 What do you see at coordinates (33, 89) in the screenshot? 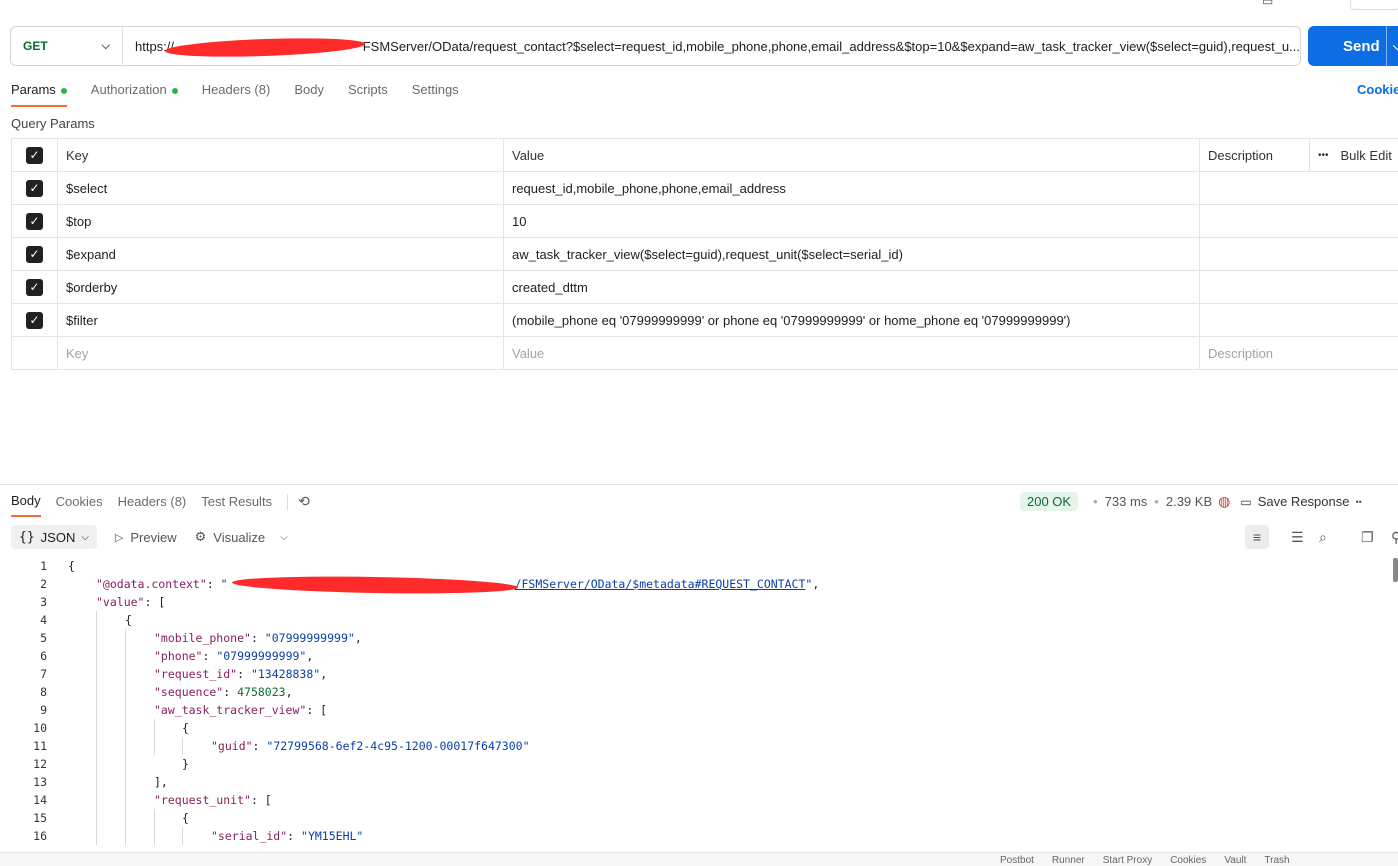
I see `tab-label: Params` at bounding box center [33, 89].